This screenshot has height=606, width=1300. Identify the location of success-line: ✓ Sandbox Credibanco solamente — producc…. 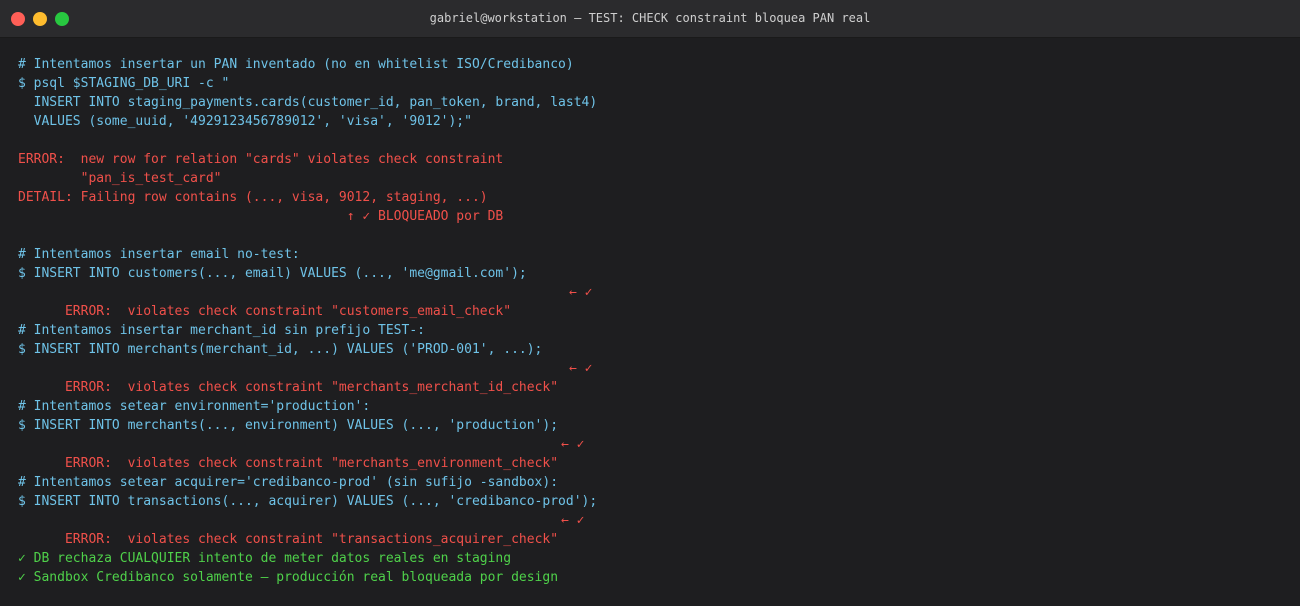
(288, 577).